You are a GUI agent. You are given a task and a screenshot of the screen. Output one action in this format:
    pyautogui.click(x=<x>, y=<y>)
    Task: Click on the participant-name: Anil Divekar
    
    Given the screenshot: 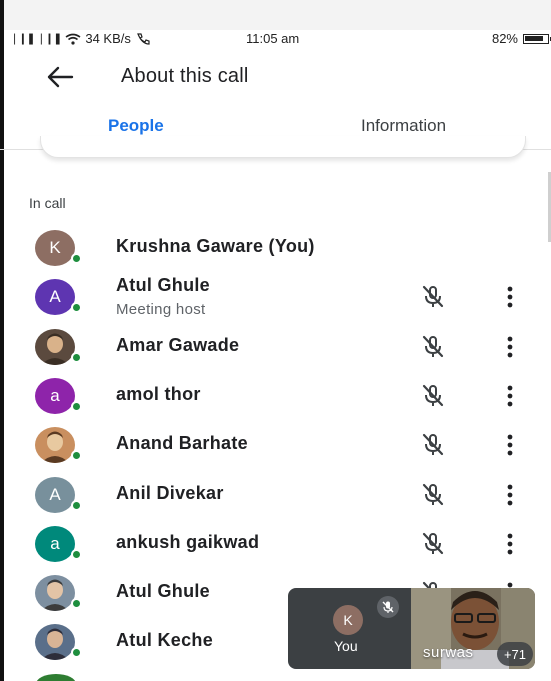 What is the action you would take?
    pyautogui.click(x=170, y=493)
    